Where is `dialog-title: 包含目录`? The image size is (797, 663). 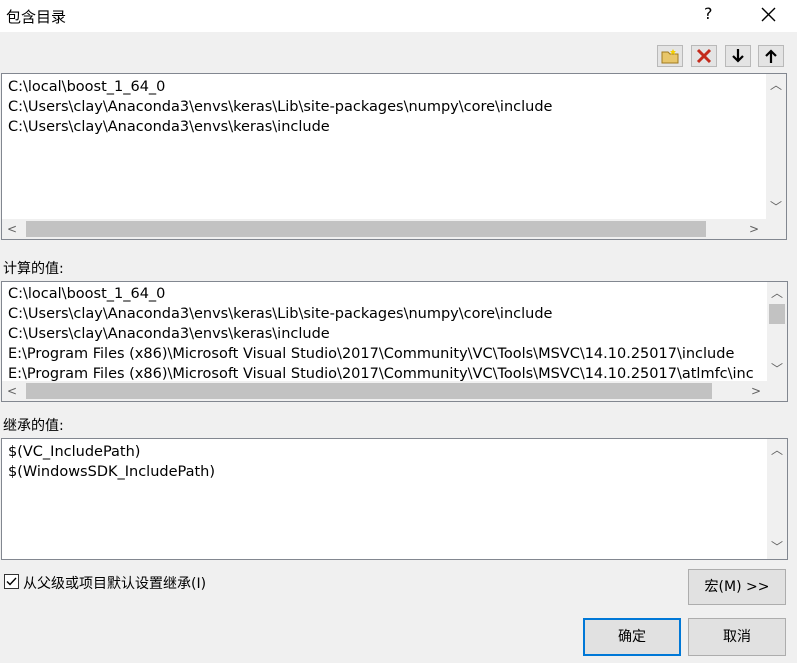
dialog-title: 包含目录 is located at coordinates (36, 17).